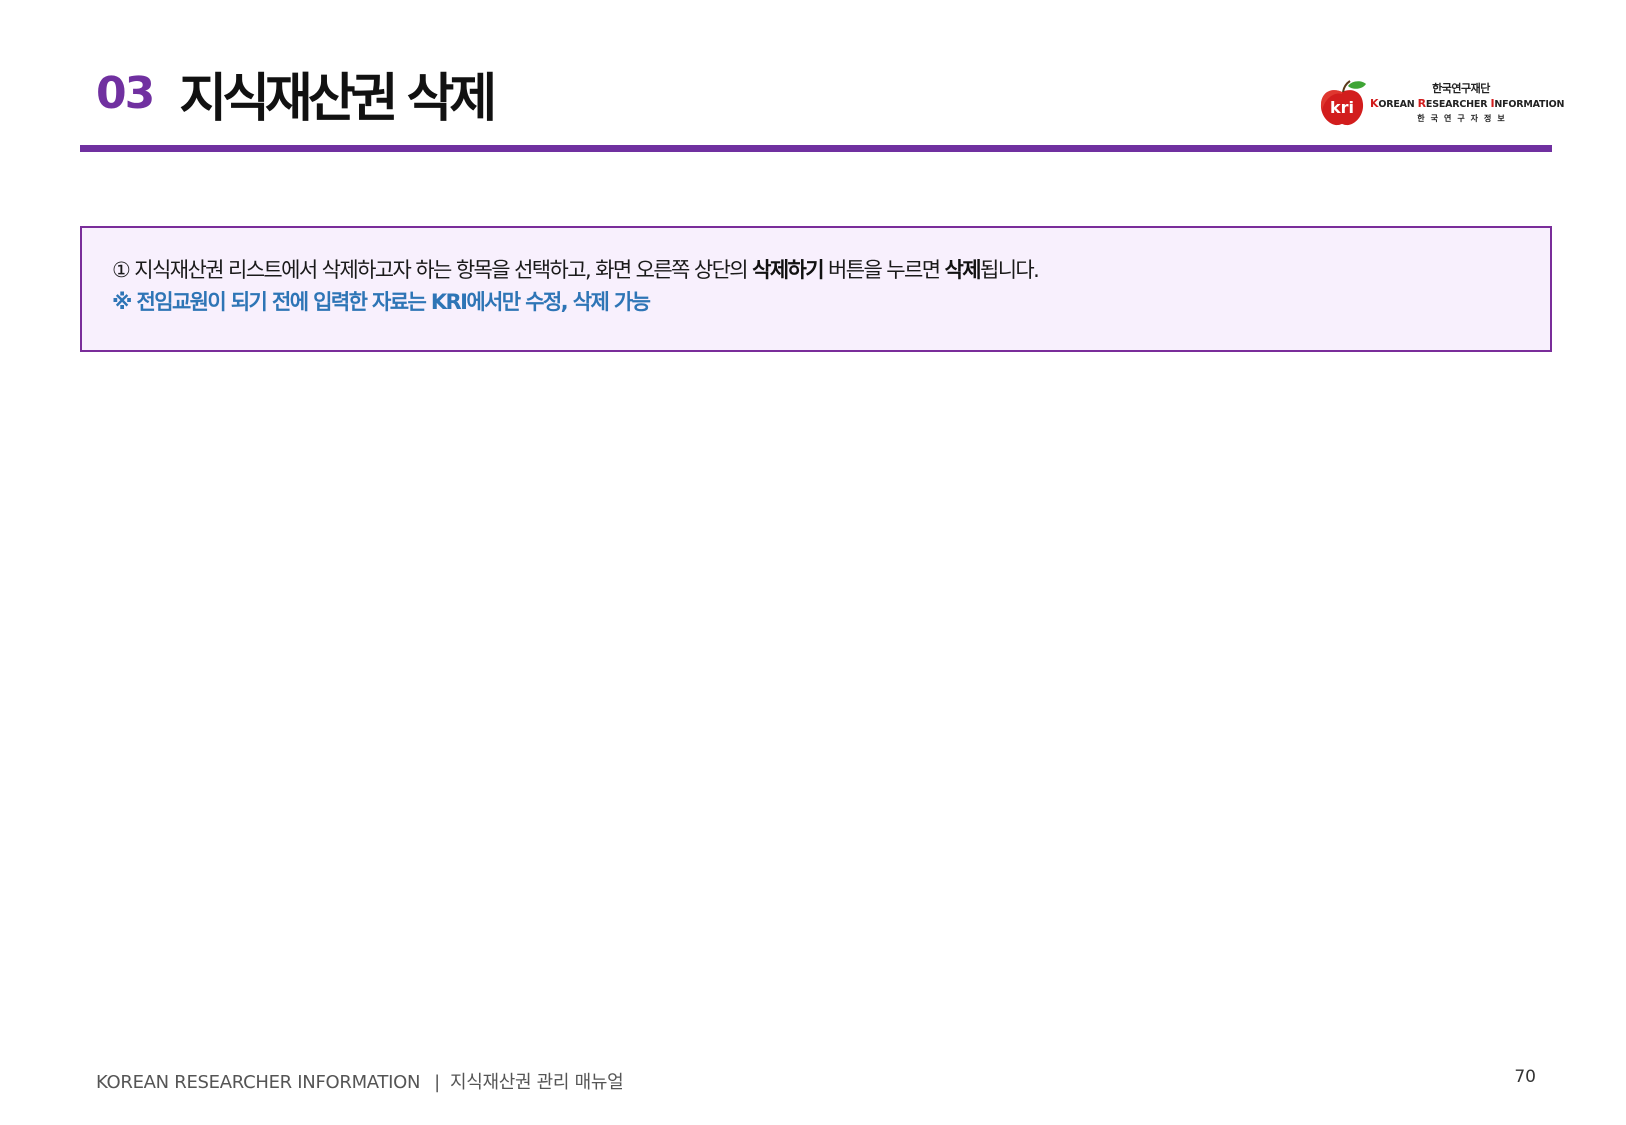 Image resolution: width=1626 pixels, height=1125 pixels. Describe the element at coordinates (816, 148) in the screenshot. I see `title-divider` at that location.